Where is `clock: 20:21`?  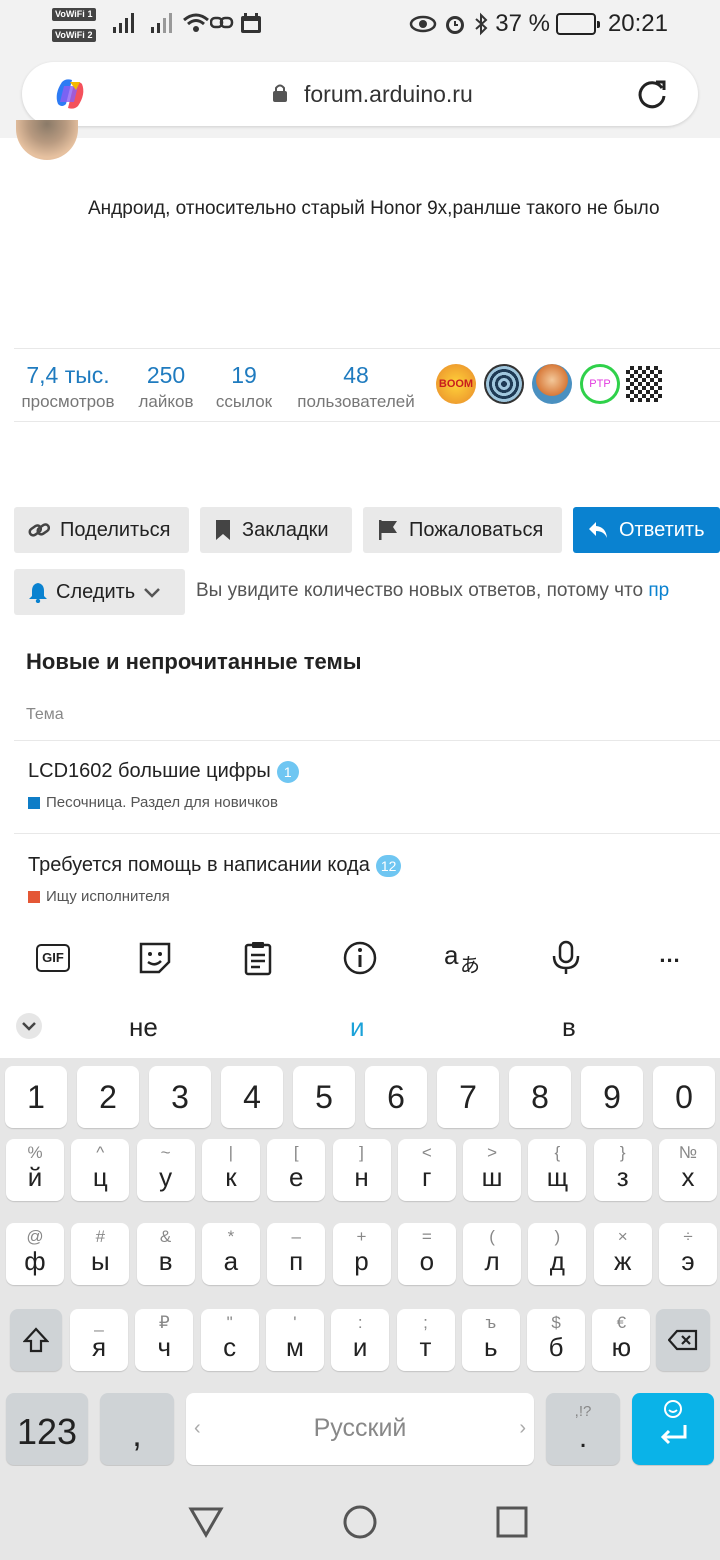 clock: 20:21 is located at coordinates (637, 23).